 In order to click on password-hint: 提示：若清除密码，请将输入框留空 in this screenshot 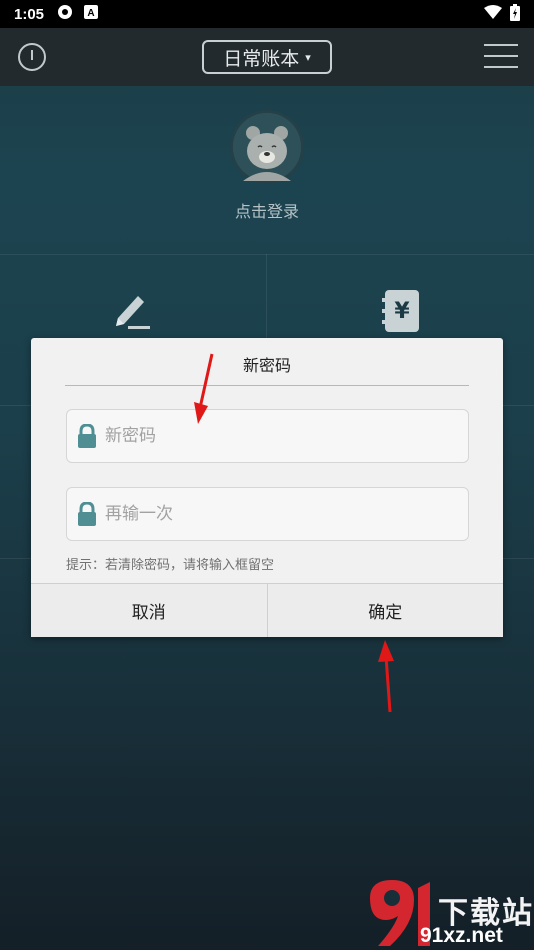, I will do `click(170, 565)`.